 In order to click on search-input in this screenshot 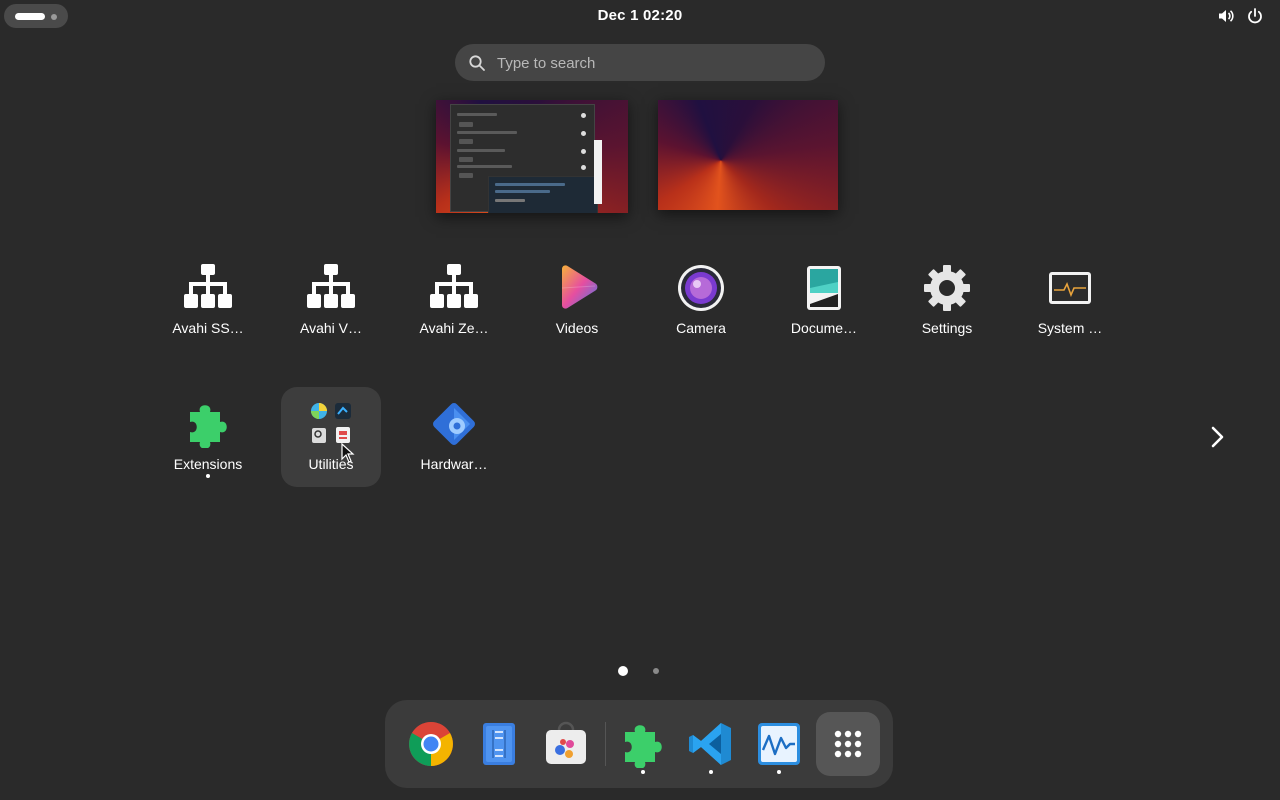, I will do `click(652, 63)`.